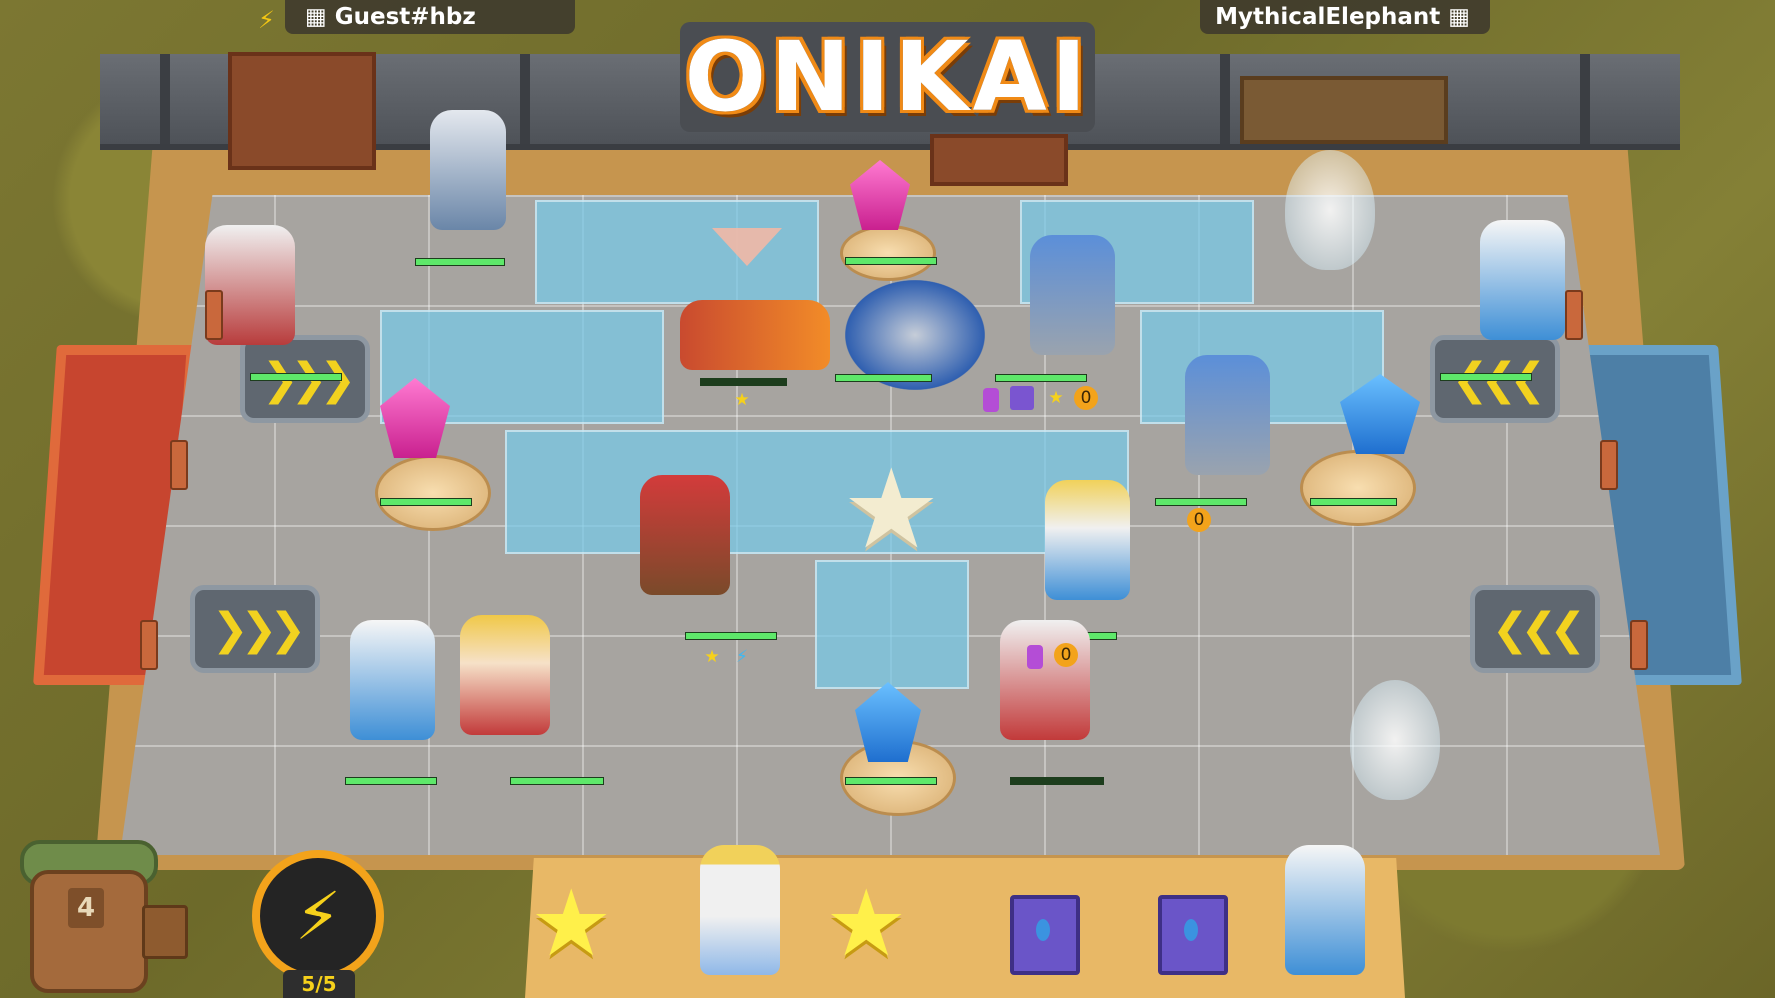  What do you see at coordinates (1535, 629) in the screenshot?
I see `arrow-pad-right: ❮❮❮` at bounding box center [1535, 629].